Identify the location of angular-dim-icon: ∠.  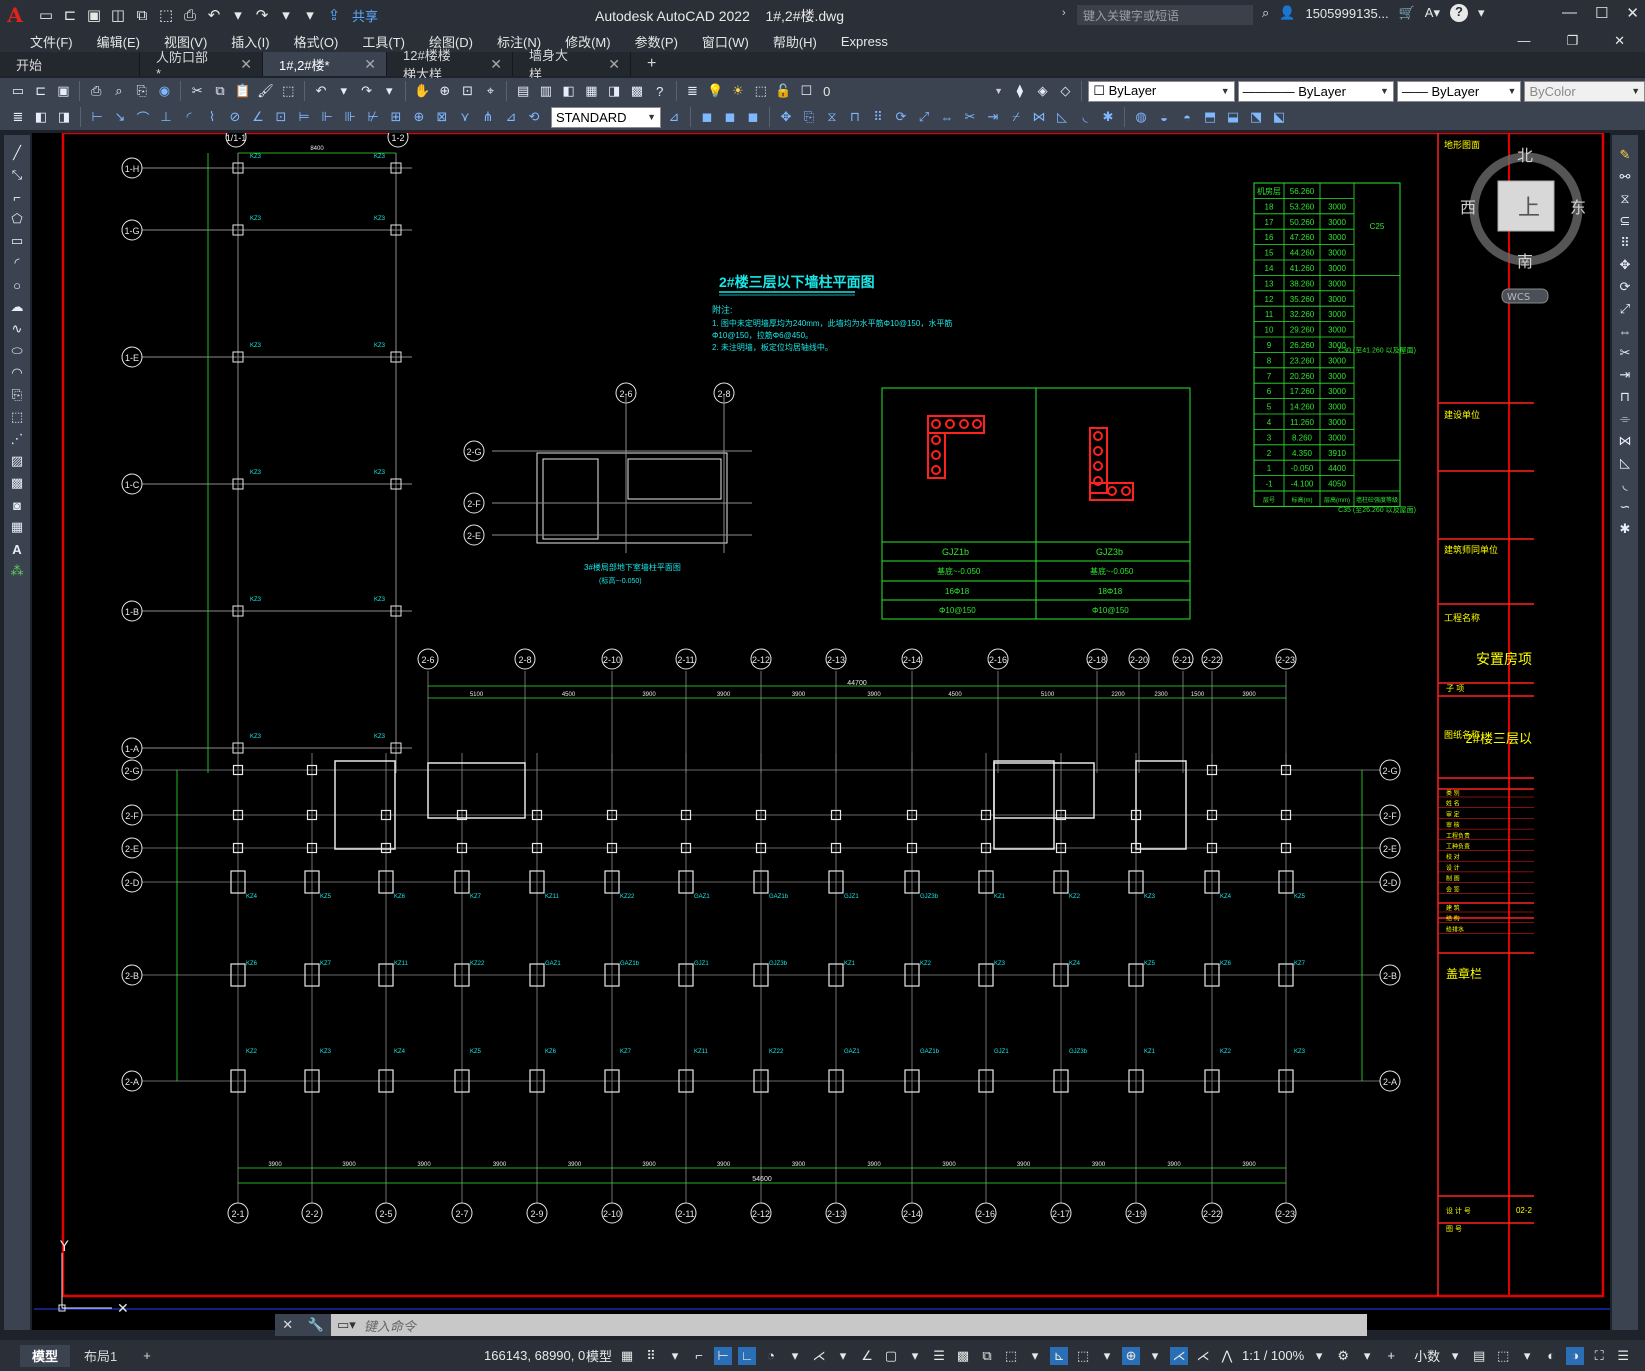
(258, 117).